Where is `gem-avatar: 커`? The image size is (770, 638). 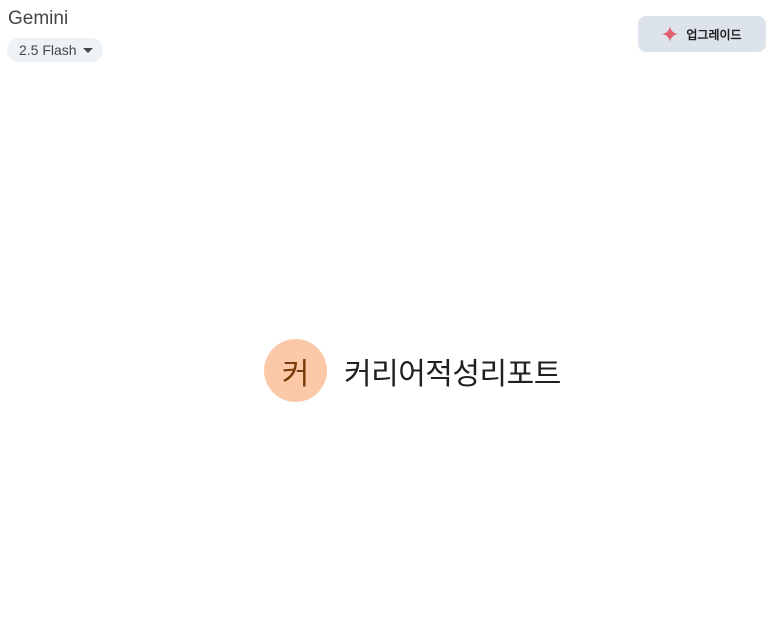 gem-avatar: 커 is located at coordinates (295, 370).